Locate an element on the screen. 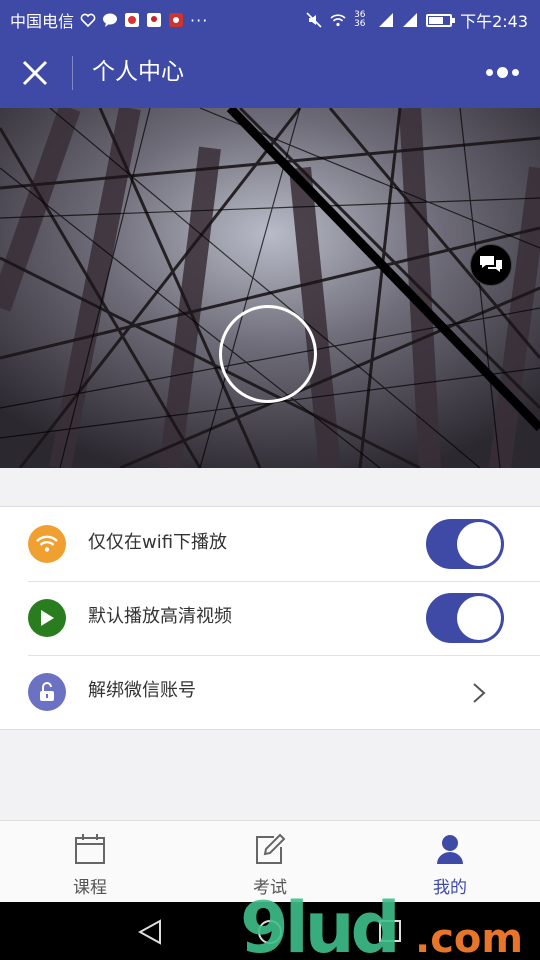  wifi-status-icon is located at coordinates (338, 20).